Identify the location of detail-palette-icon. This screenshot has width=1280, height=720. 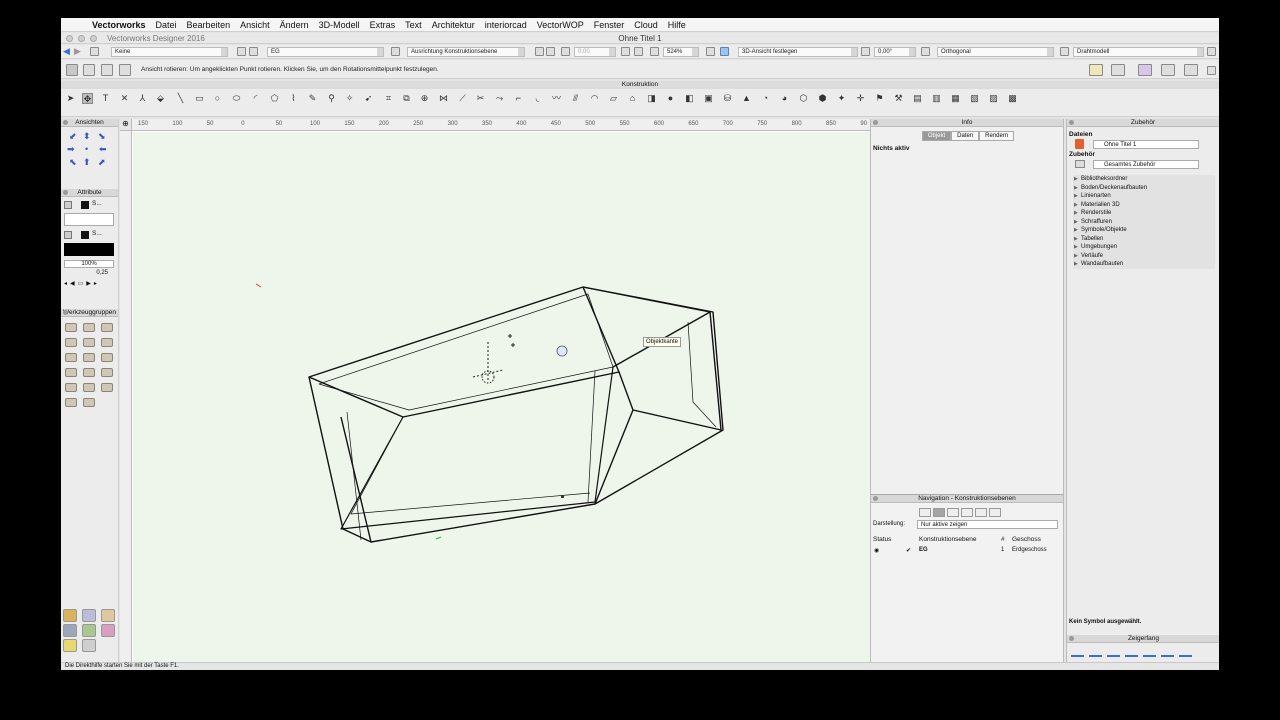
(89, 645).